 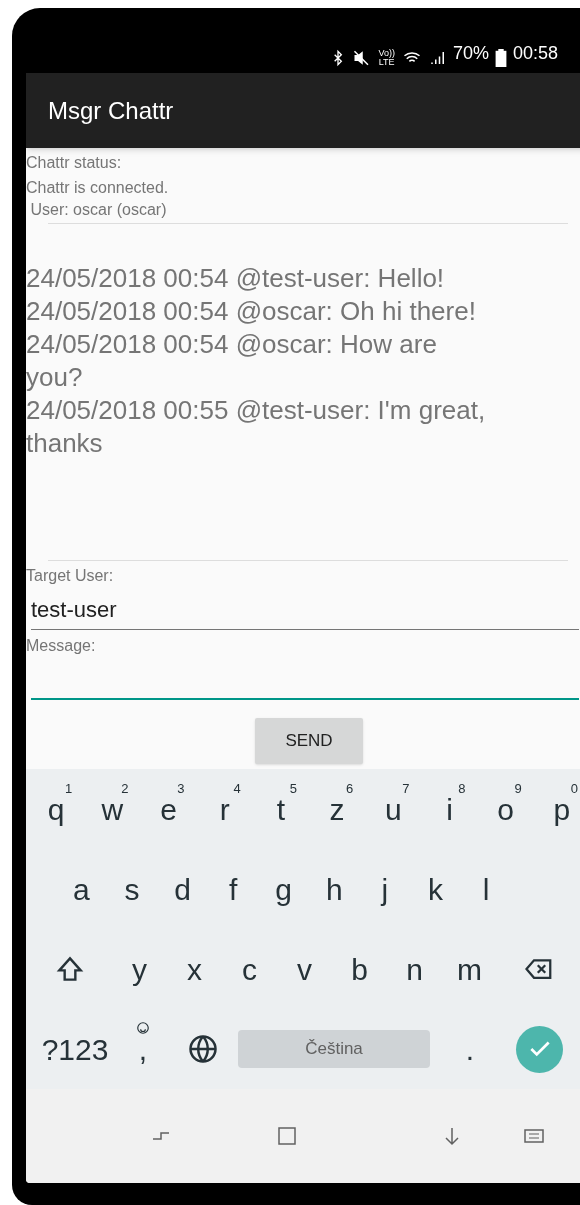 What do you see at coordinates (182, 889) in the screenshot?
I see `key: d` at bounding box center [182, 889].